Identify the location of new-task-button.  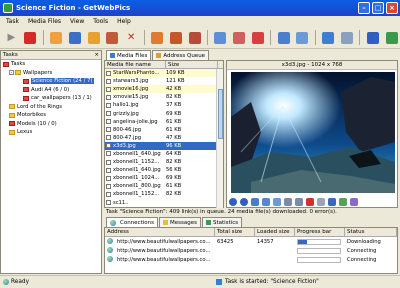
(56, 37).